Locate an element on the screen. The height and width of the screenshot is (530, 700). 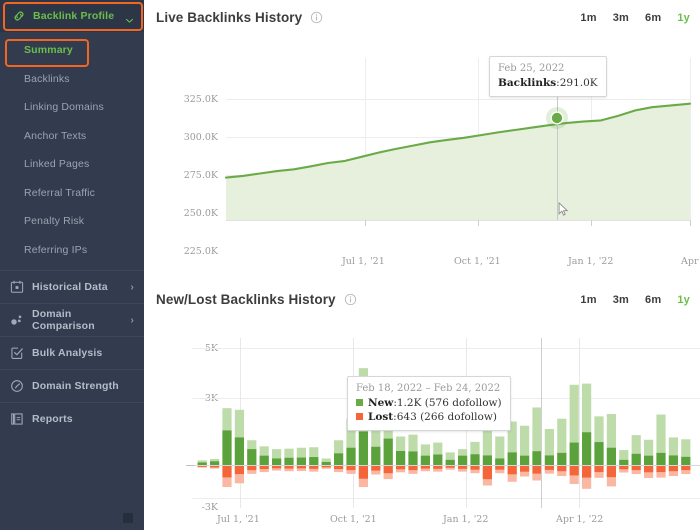
sidebar-item-linking-domains: Linking Domains is located at coordinates (72, 107).